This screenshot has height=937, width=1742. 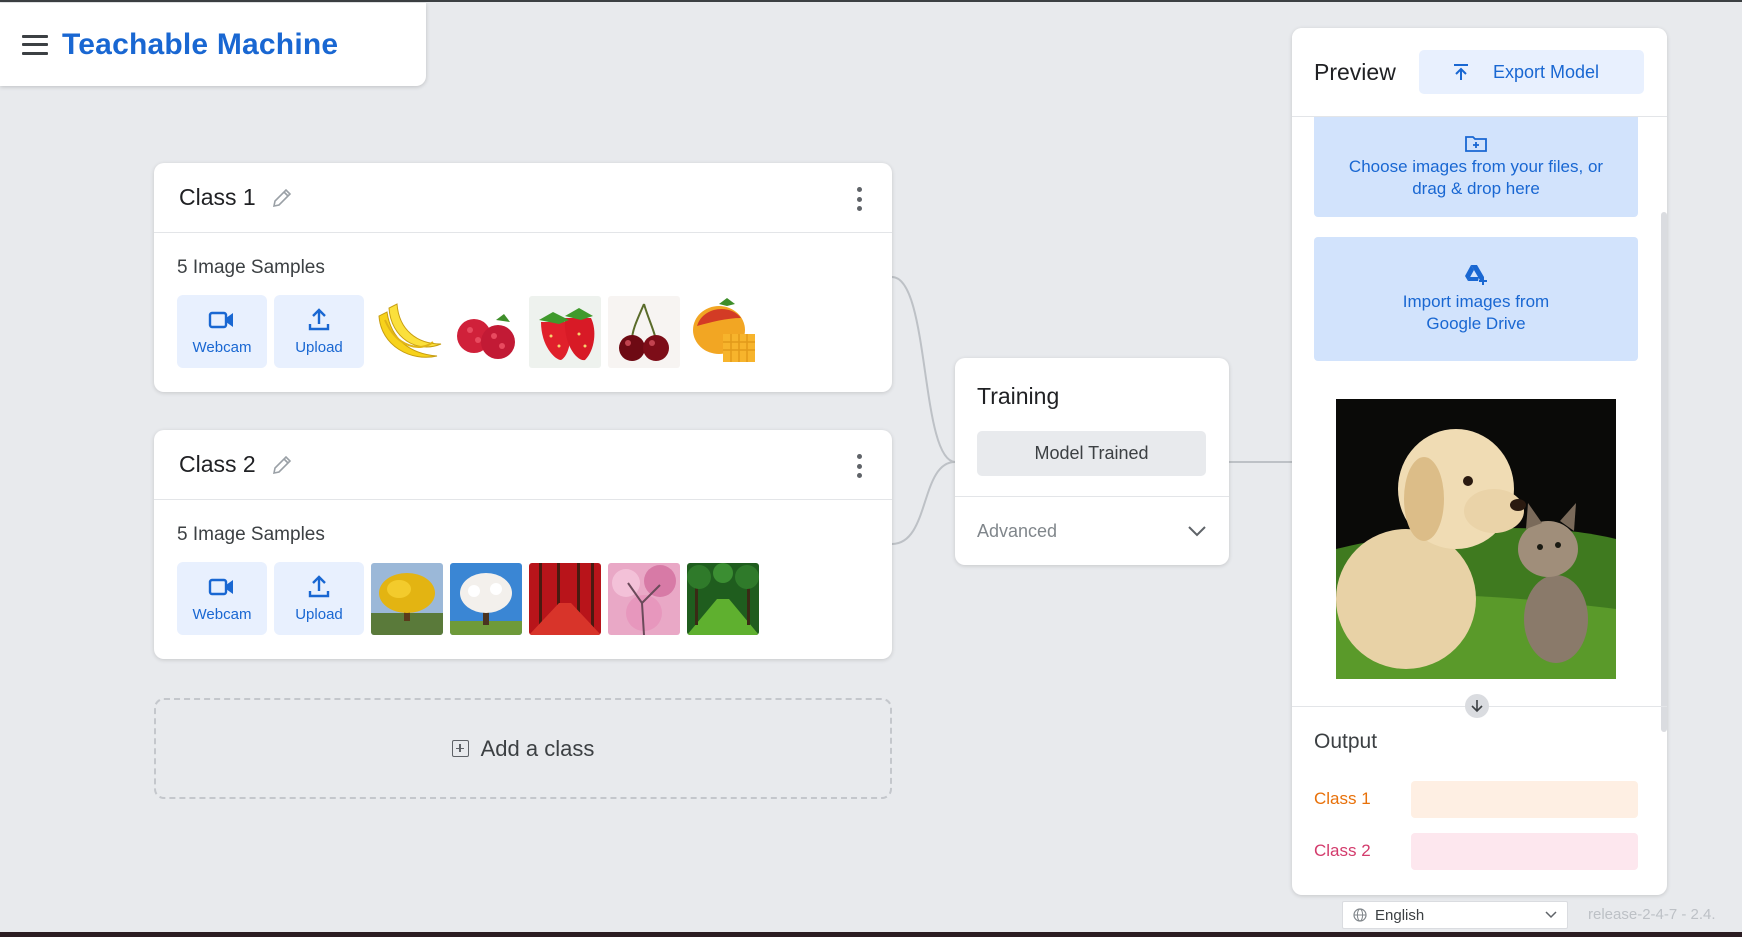 What do you see at coordinates (1476, 312) in the screenshot?
I see `google-drive-text: Import images from Google Drive` at bounding box center [1476, 312].